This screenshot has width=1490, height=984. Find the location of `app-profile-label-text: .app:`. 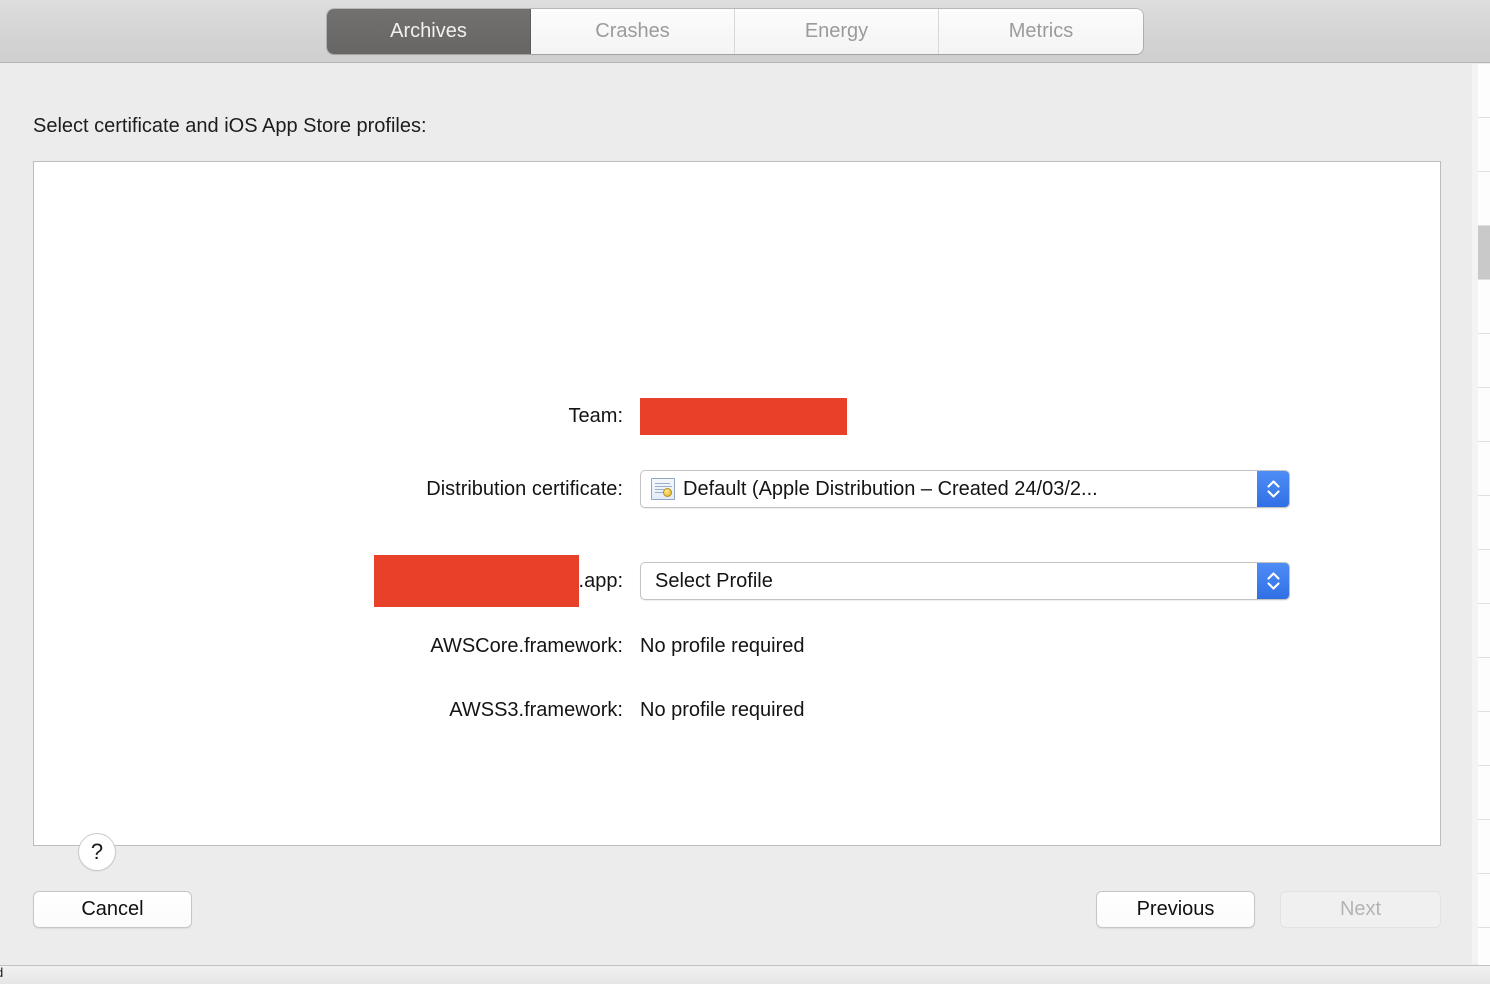

app-profile-label-text: .app: is located at coordinates (600, 580).